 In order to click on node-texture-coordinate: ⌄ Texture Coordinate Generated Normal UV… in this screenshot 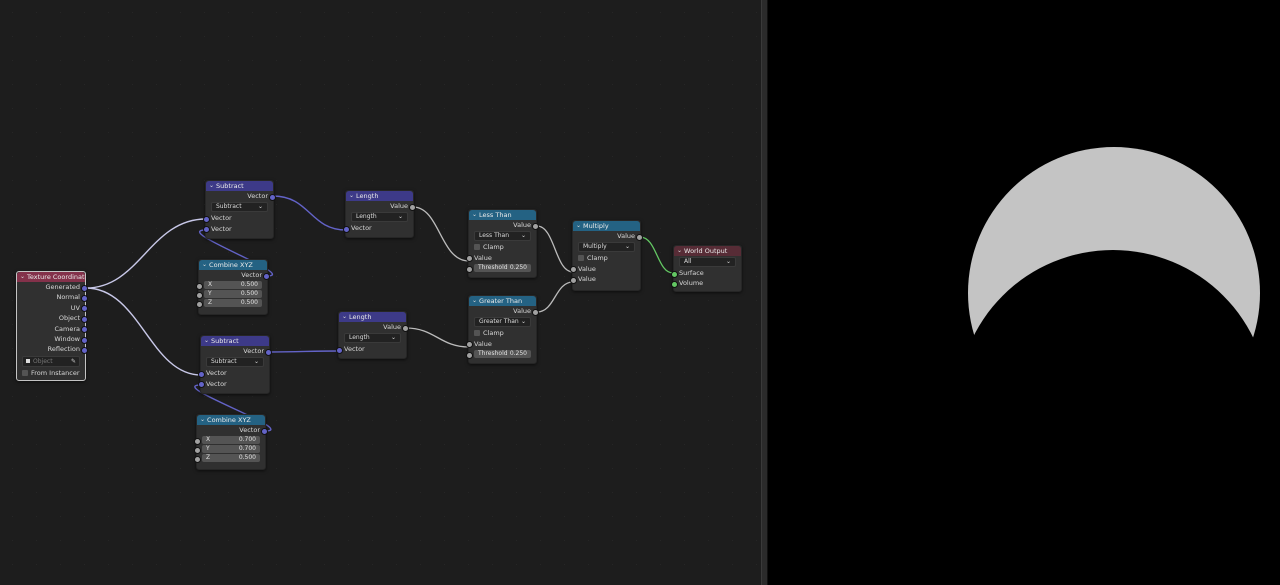, I will do `click(52, 326)`.